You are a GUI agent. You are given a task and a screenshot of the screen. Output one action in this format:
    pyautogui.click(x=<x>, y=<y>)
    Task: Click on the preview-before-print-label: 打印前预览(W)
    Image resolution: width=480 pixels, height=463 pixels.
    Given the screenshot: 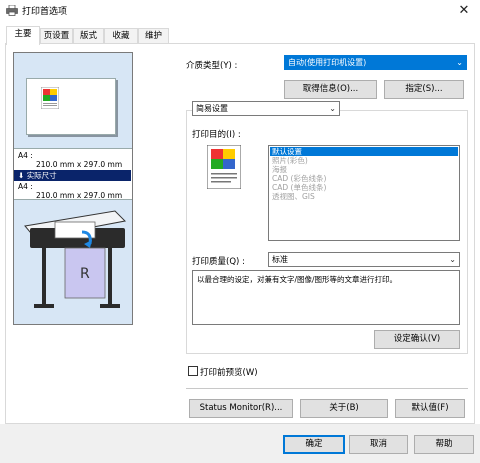 What is the action you would take?
    pyautogui.click(x=229, y=372)
    